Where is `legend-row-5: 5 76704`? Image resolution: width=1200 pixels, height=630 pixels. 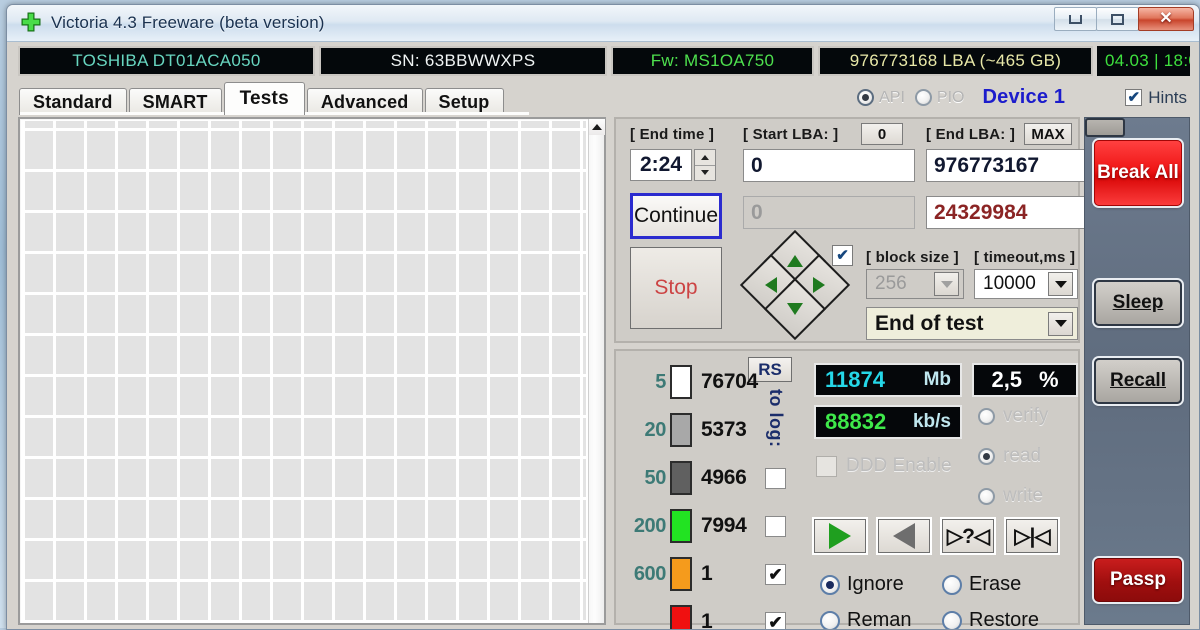 legend-row-5: 5 76704 is located at coordinates (689, 382).